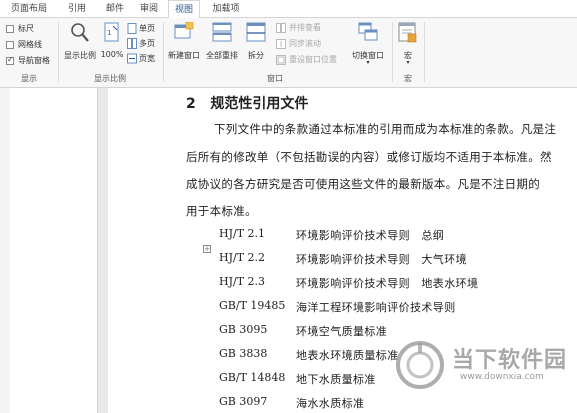 The width and height of the screenshot is (577, 413). Describe the element at coordinates (407, 32) in the screenshot. I see `macro-icon` at that location.